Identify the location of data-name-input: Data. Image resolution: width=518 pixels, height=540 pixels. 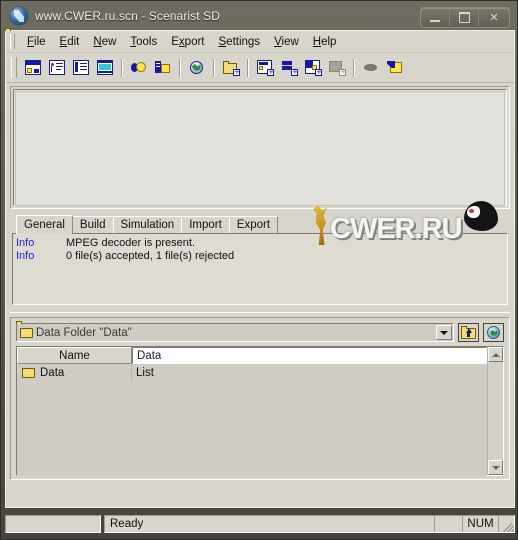
(309, 355).